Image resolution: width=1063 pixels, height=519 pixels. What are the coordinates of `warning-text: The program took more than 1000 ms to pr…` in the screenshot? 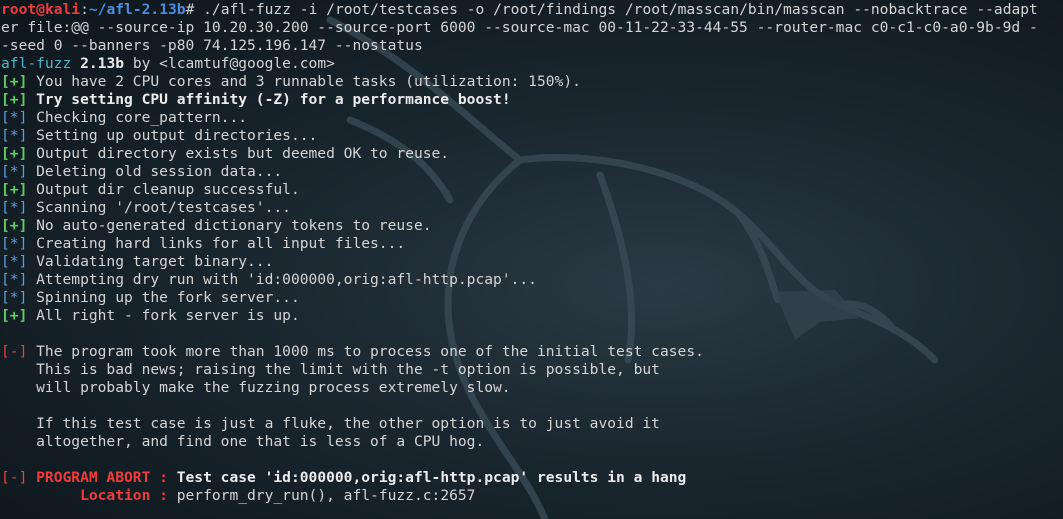 It's located at (365, 351).